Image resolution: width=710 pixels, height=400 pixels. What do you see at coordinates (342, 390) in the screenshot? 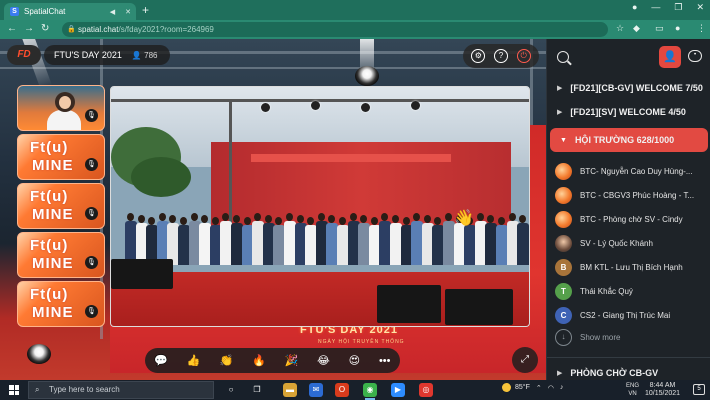
I see `office-icon: O` at bounding box center [342, 390].